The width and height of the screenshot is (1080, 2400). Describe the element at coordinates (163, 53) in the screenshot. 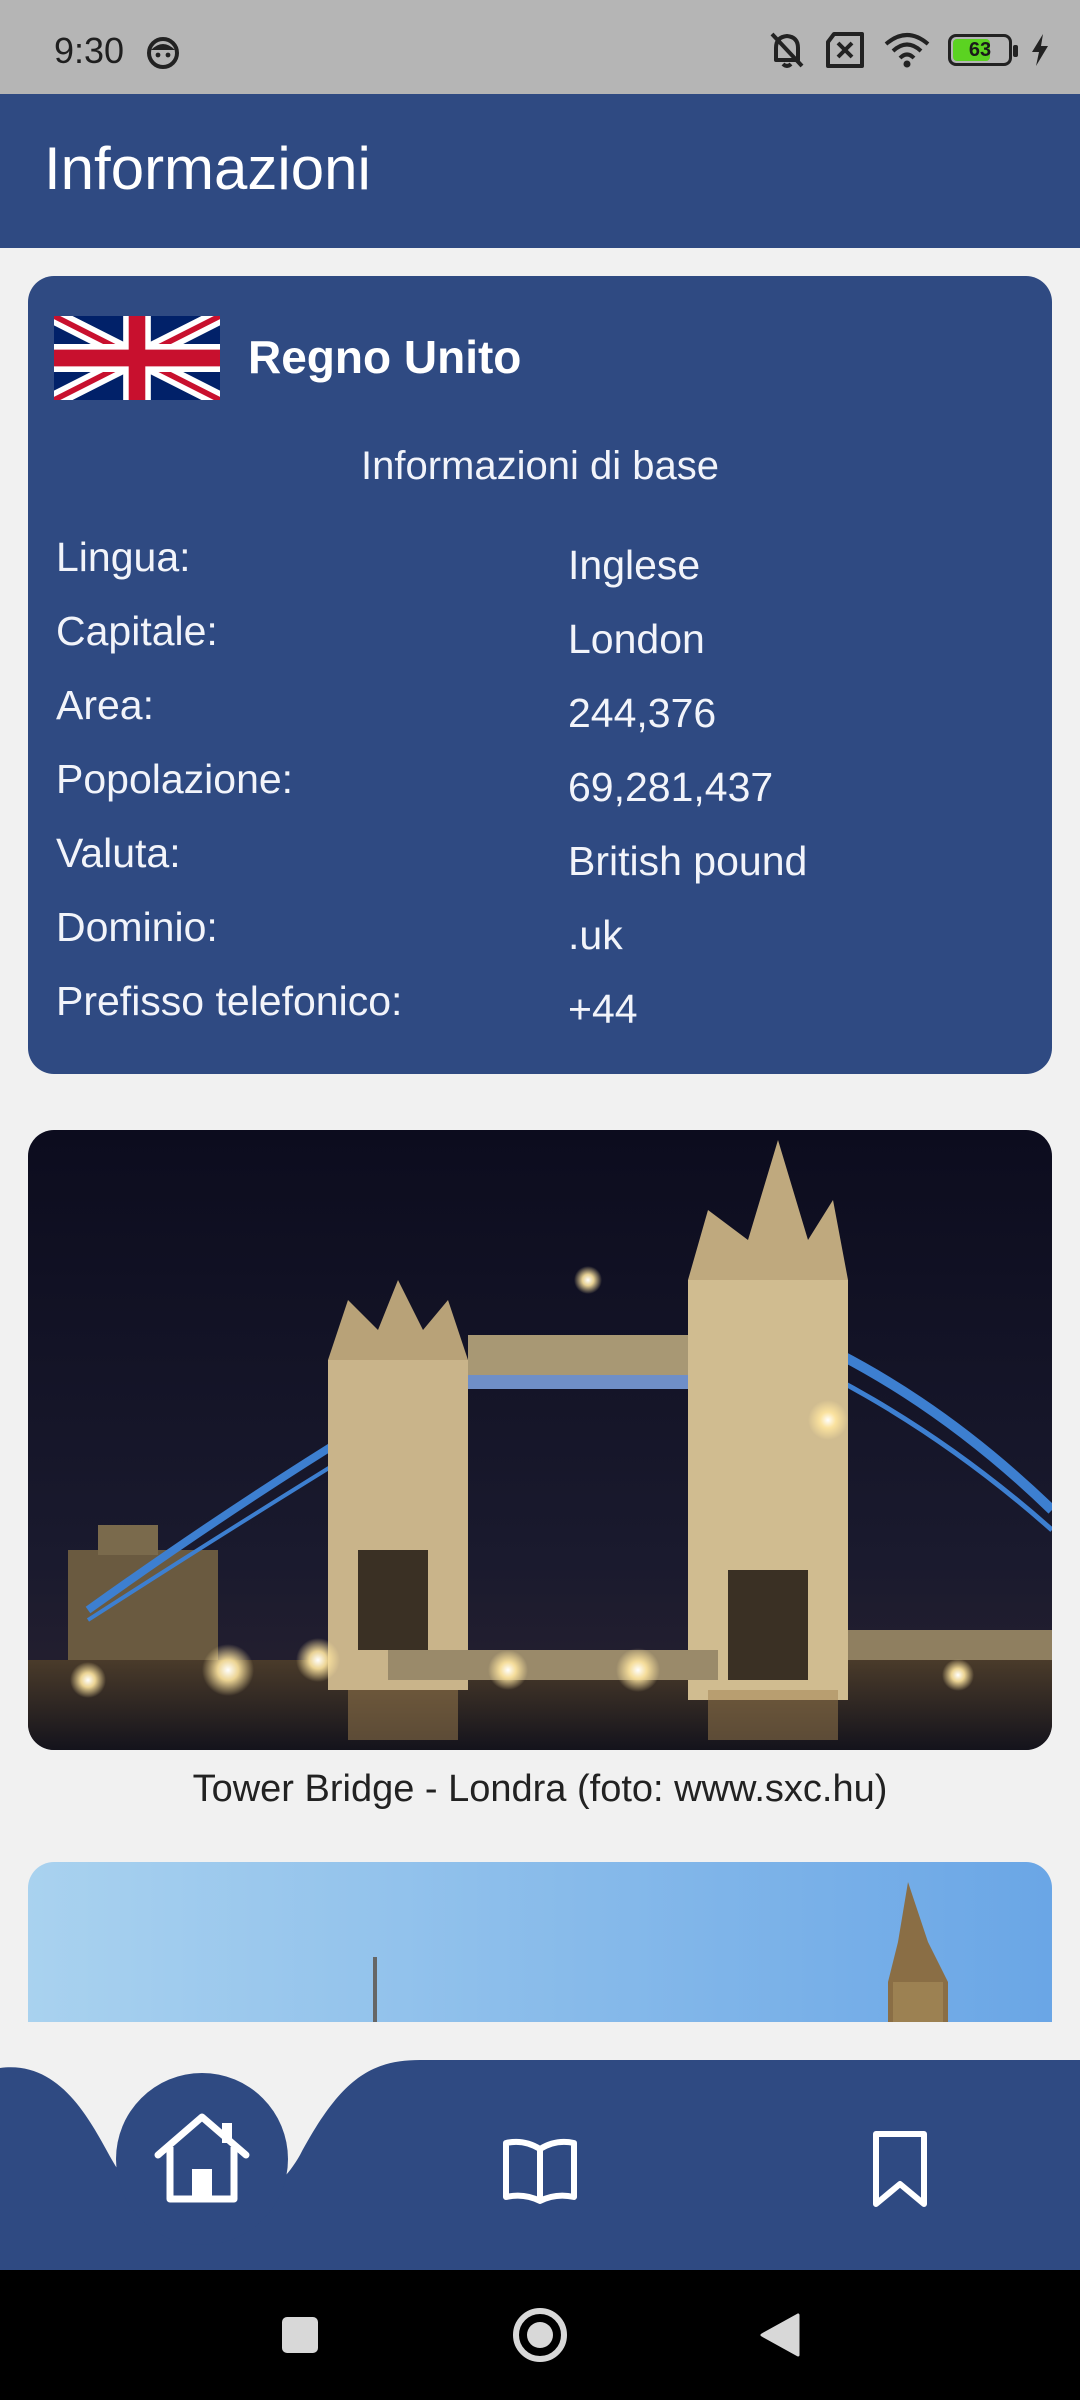

I see `face-icon` at that location.